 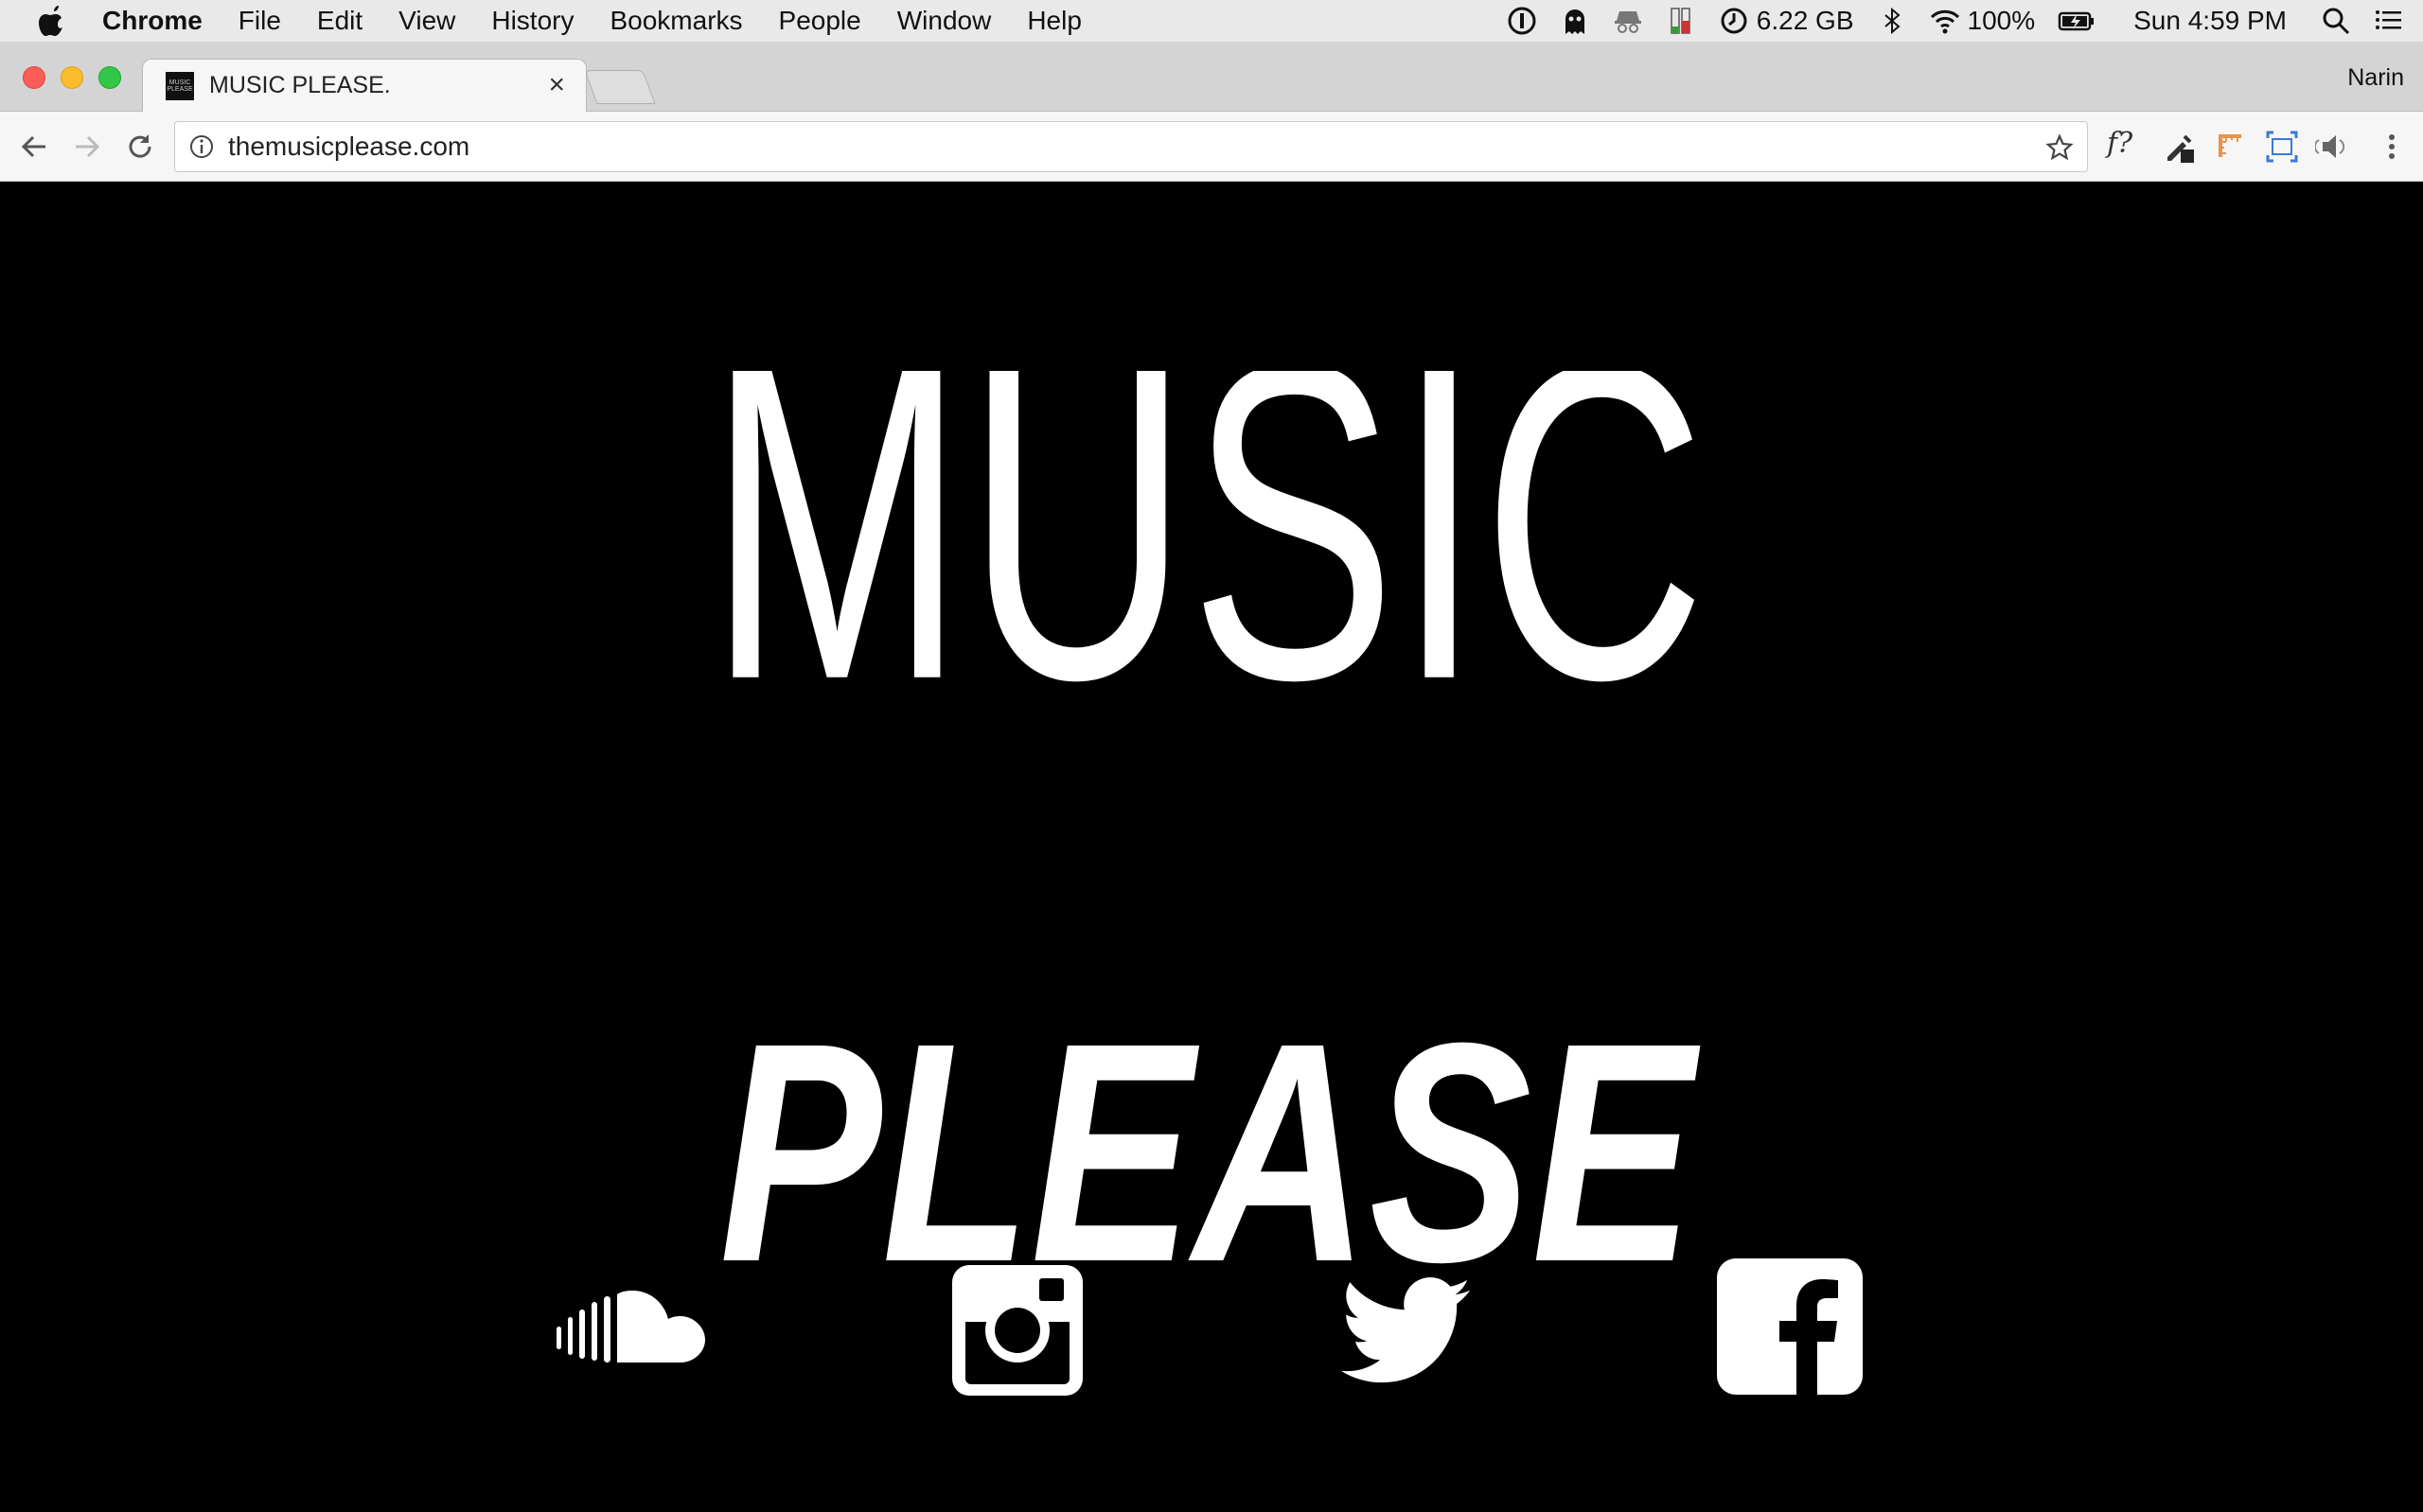 I want to click on spotlight-search-icon, so click(x=2336, y=21).